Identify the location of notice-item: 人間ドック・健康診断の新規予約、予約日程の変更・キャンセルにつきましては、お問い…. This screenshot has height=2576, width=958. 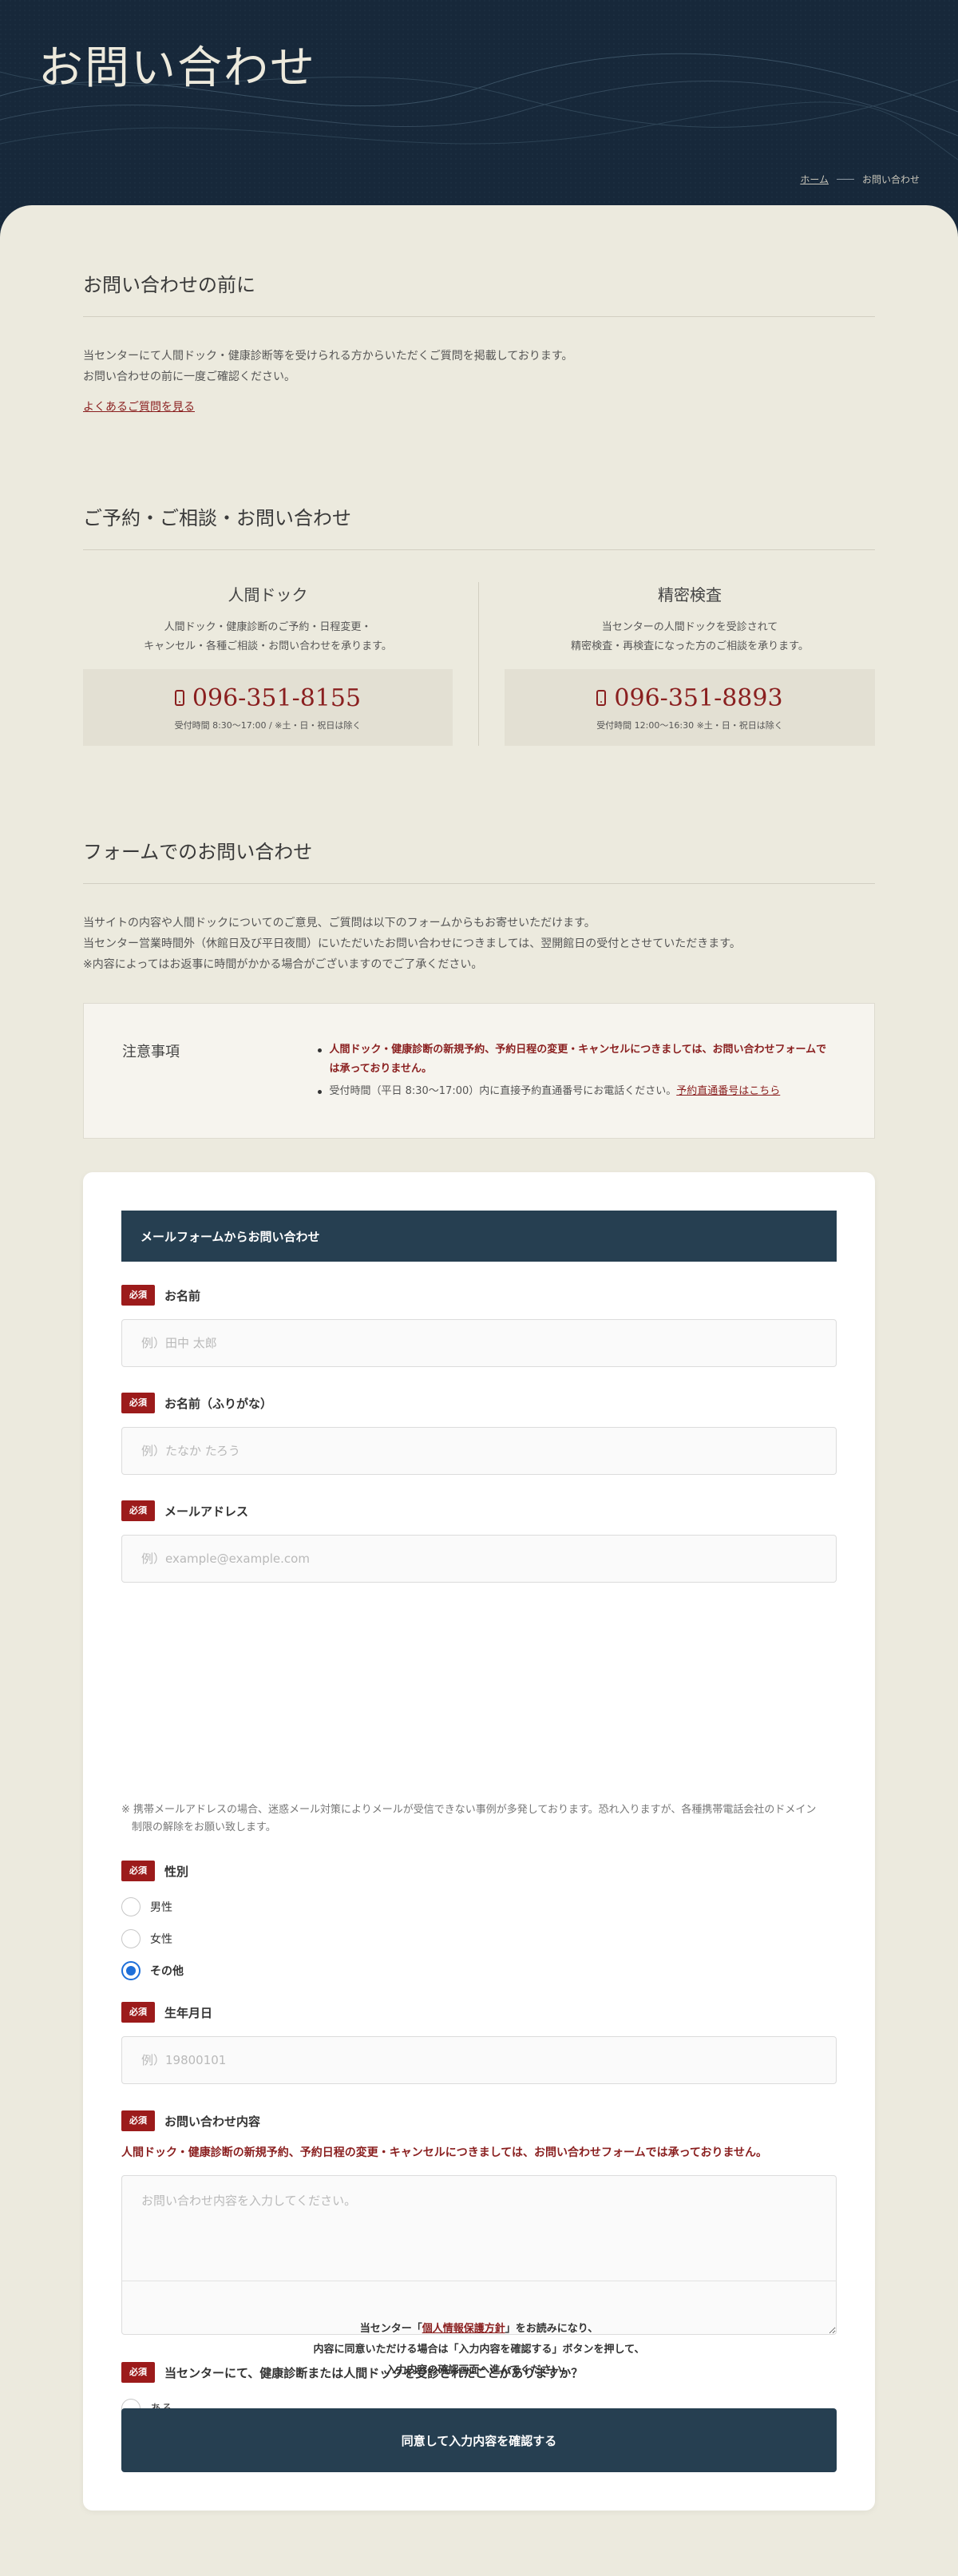
(577, 1059).